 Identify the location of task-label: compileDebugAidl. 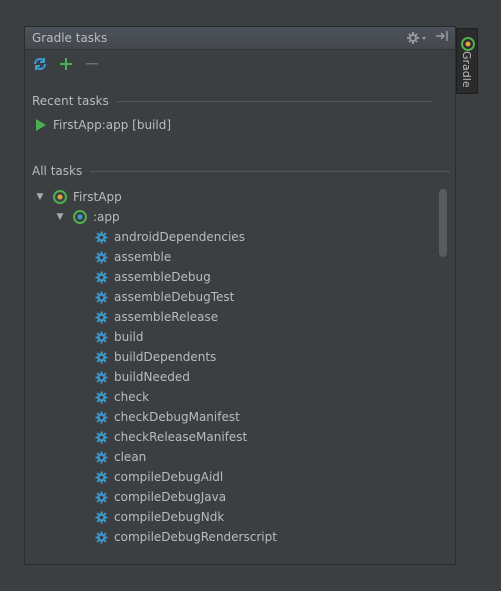
(169, 477).